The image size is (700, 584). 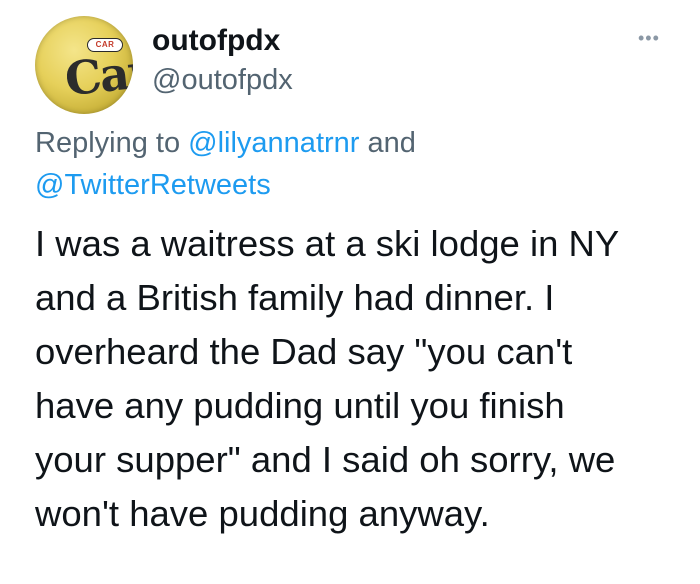 I want to click on mention-link-lilyannatrnr: @lilyannatrnr, so click(x=273, y=143).